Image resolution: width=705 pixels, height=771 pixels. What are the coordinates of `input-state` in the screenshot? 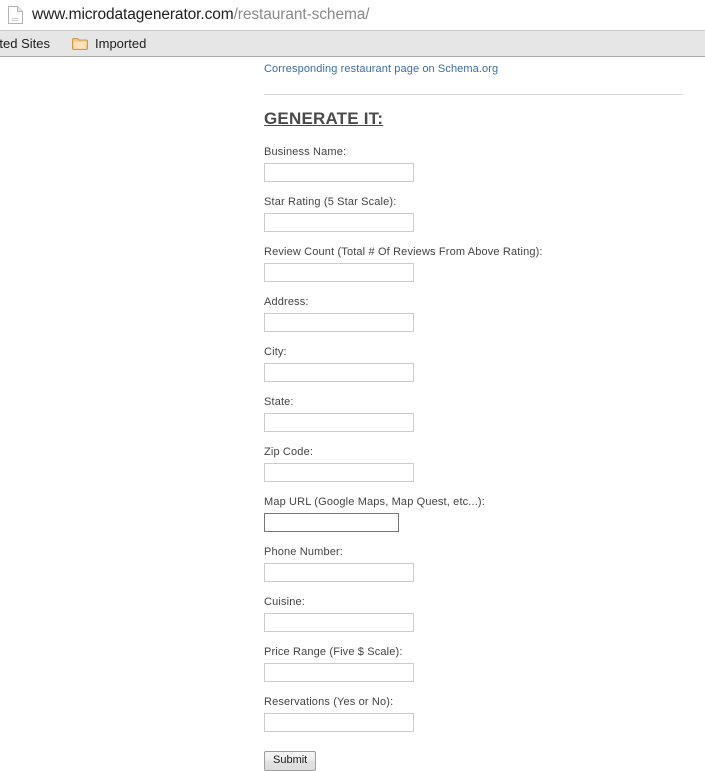 It's located at (339, 422).